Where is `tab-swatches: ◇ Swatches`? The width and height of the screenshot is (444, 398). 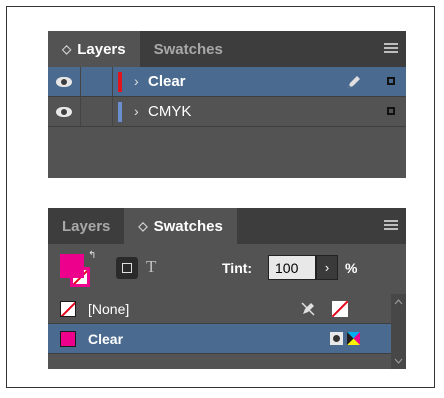
tab-swatches: ◇ Swatches is located at coordinates (180, 226).